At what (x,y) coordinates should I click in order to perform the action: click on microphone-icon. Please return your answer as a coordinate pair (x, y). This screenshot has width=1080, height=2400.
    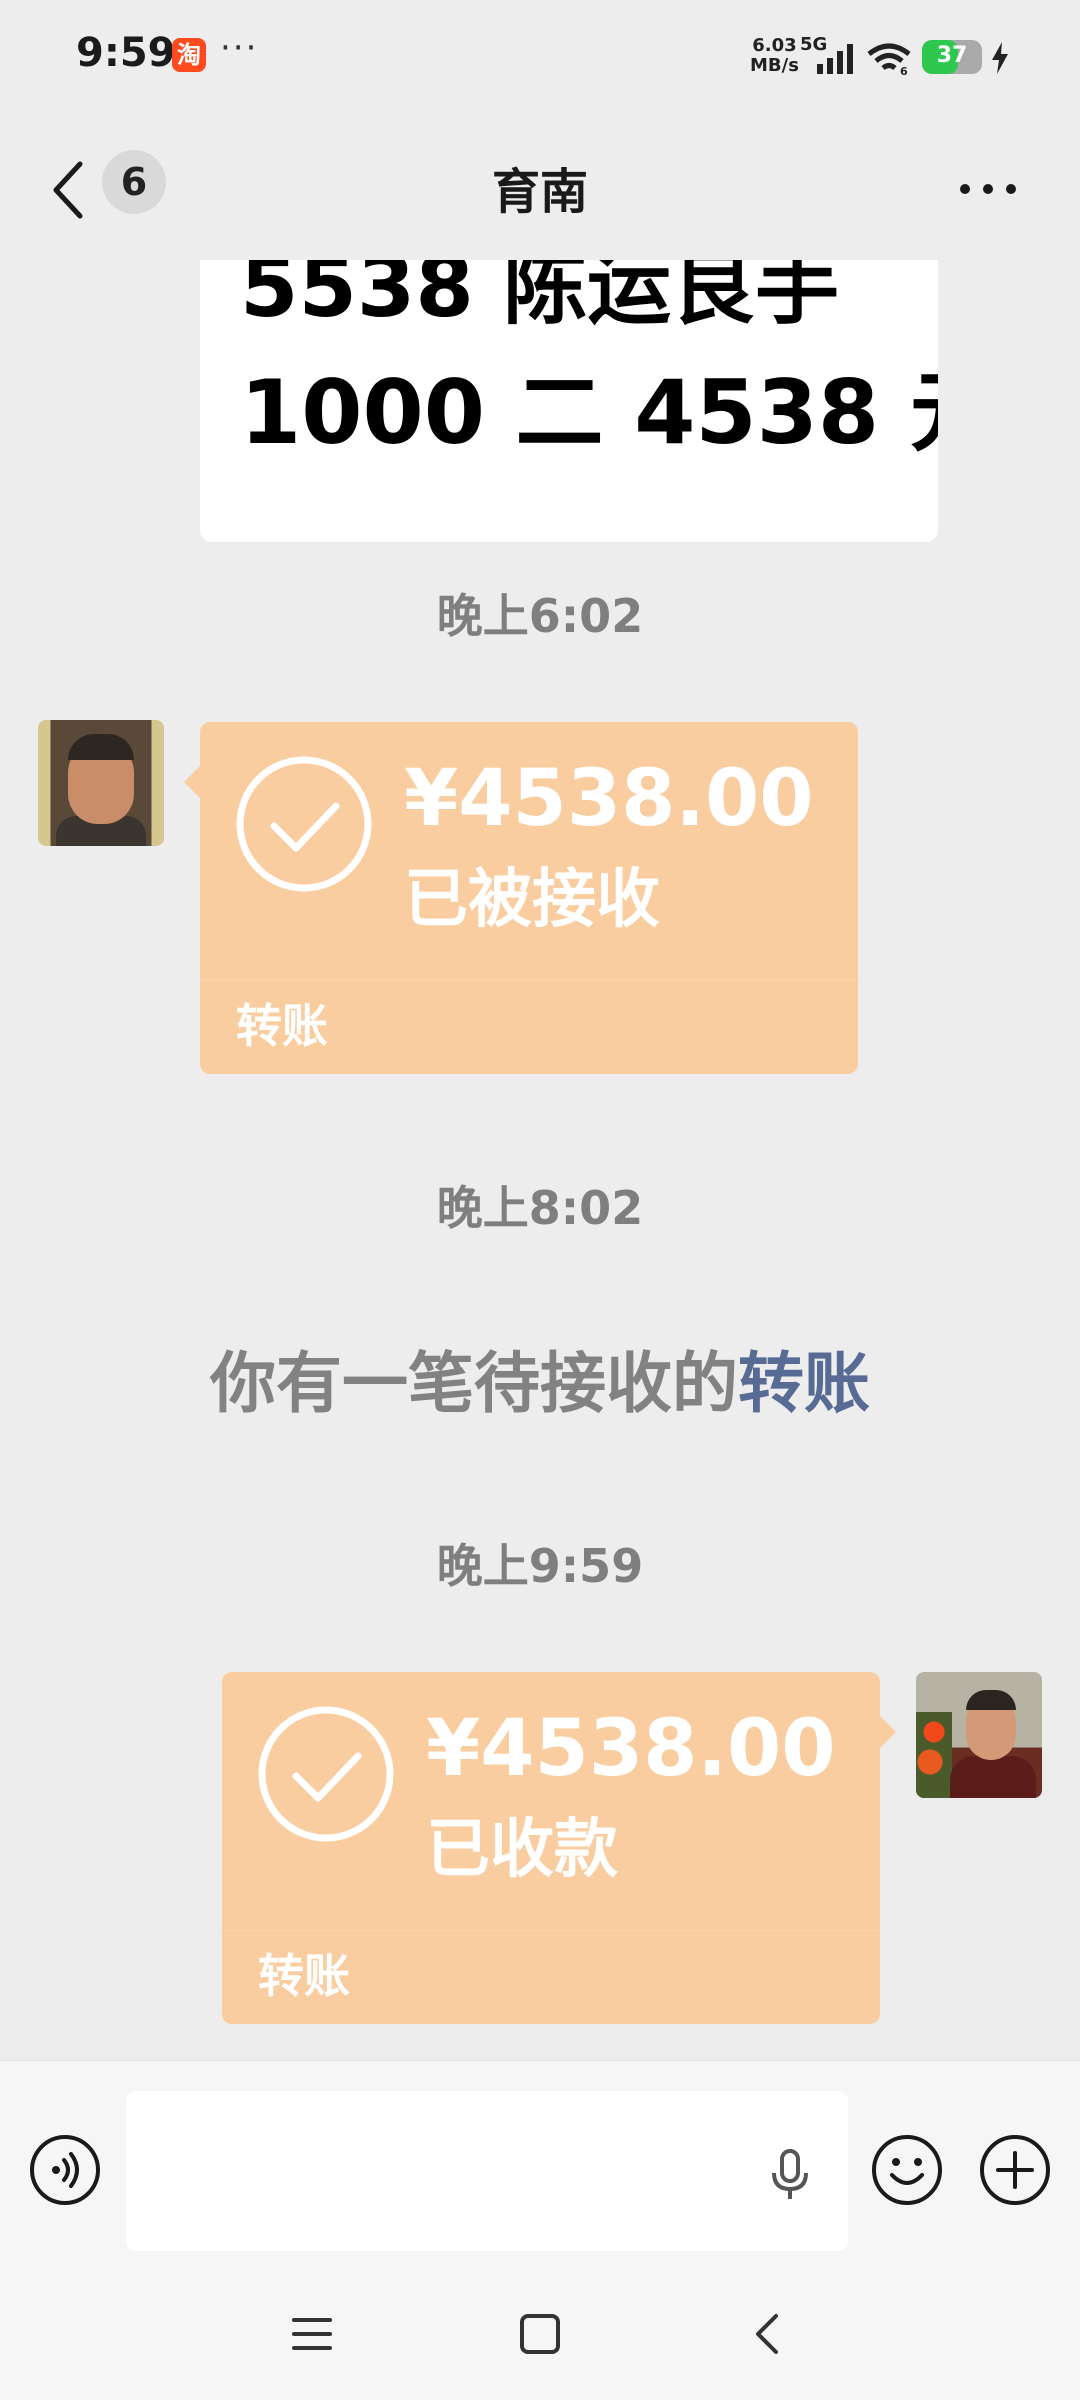
    Looking at the image, I should click on (790, 2175).